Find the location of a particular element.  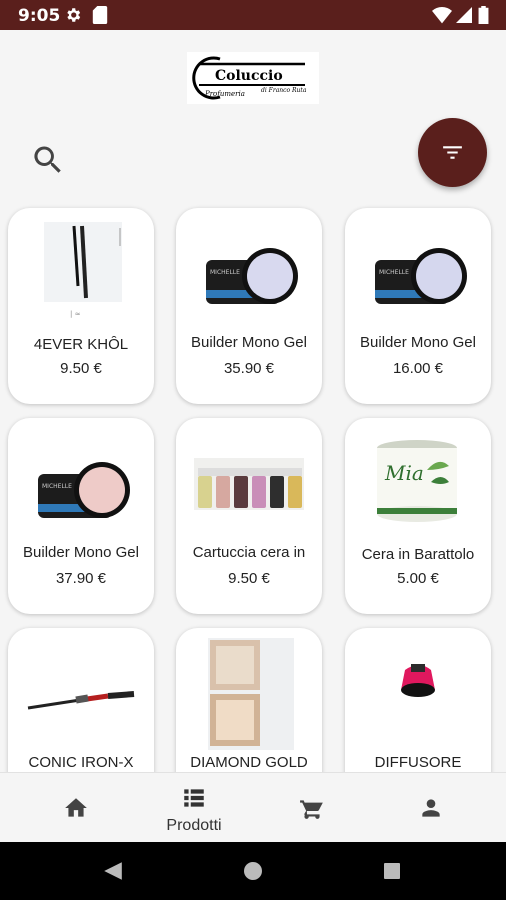

person-icon is located at coordinates (431, 808).